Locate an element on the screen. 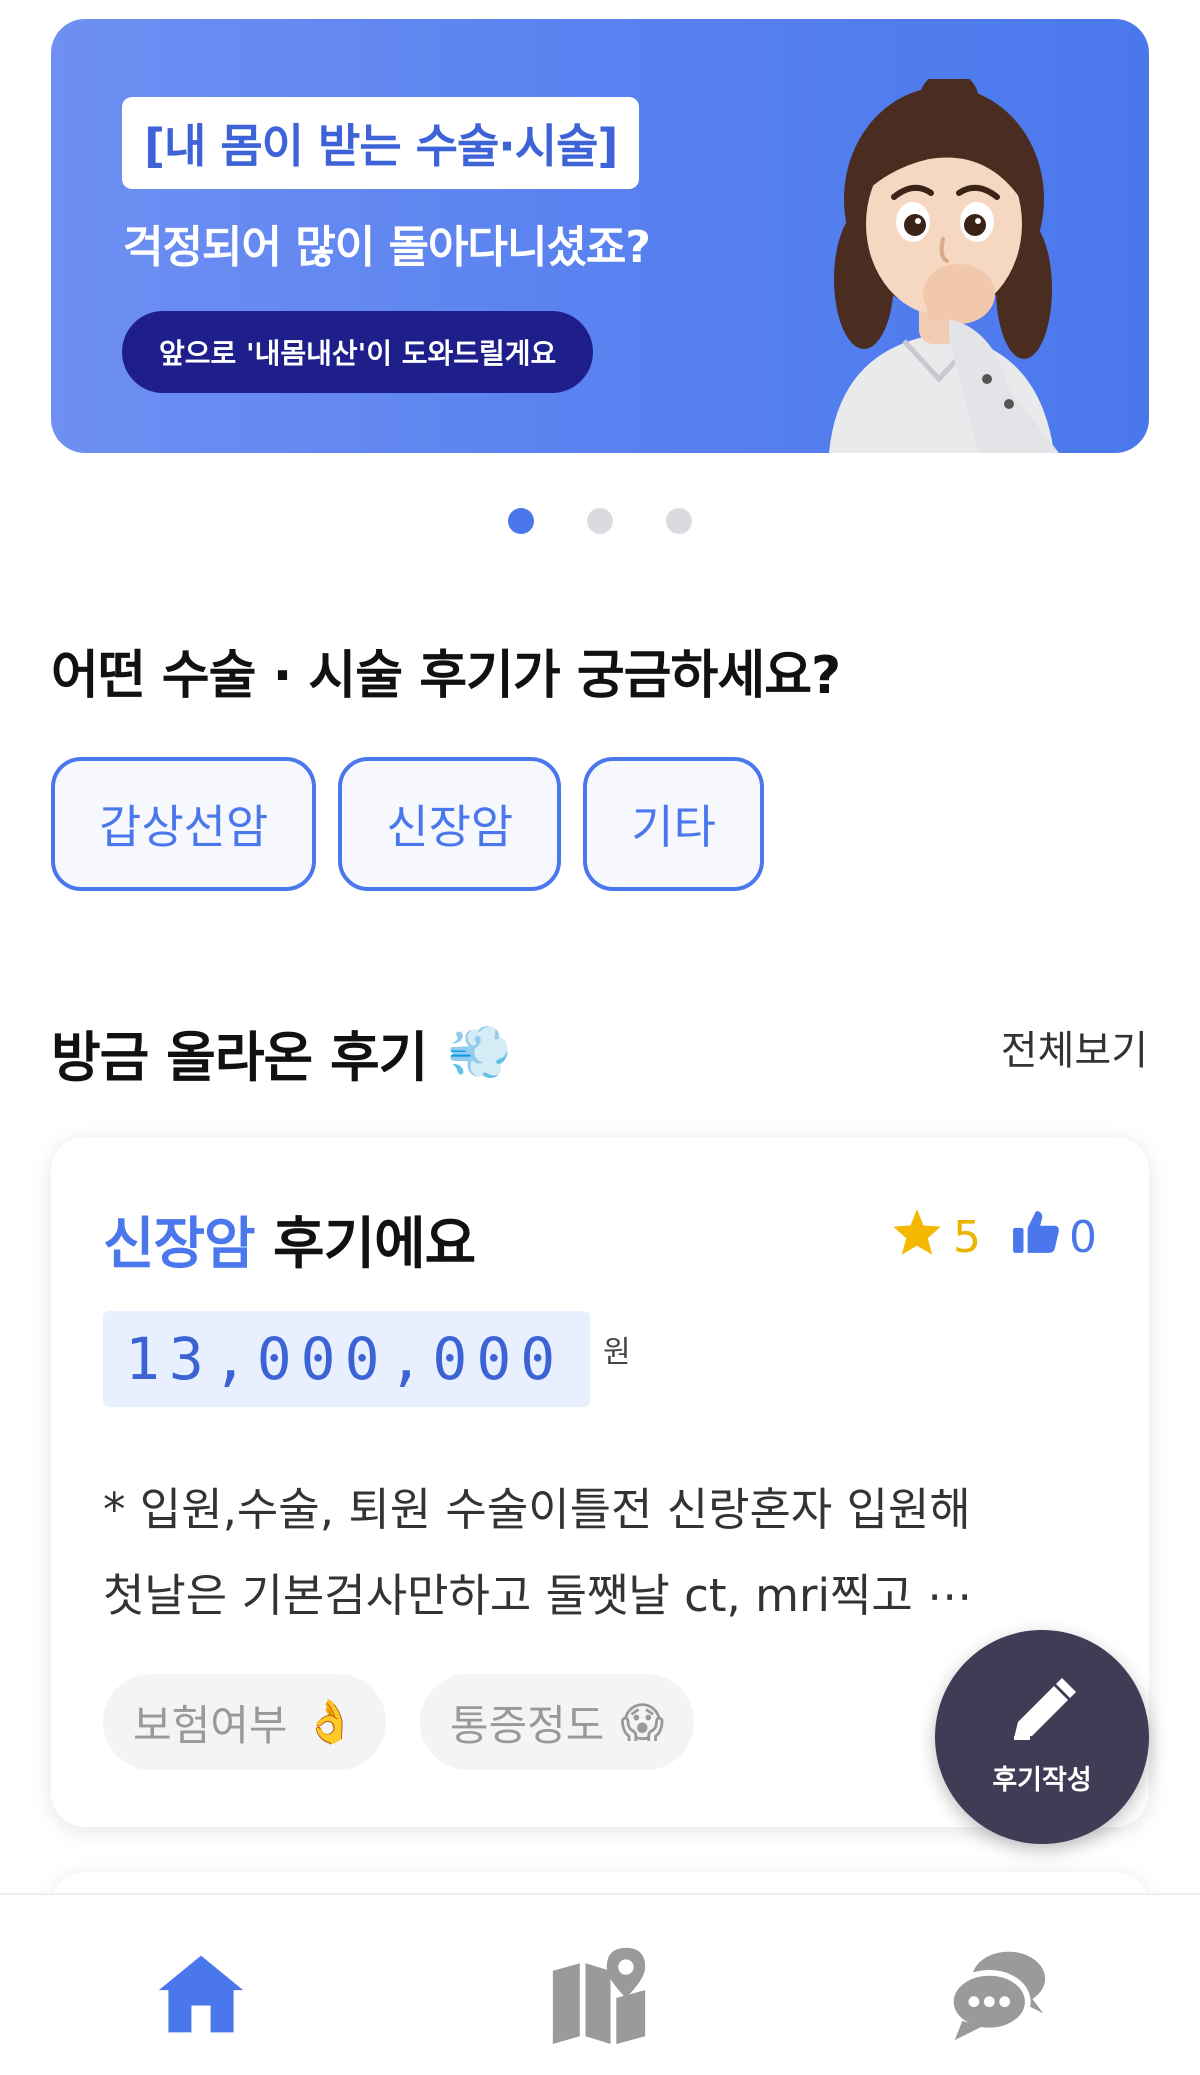  recent-reviews-heading: 방금 올라온 후기 💨 is located at coordinates (281, 1052).